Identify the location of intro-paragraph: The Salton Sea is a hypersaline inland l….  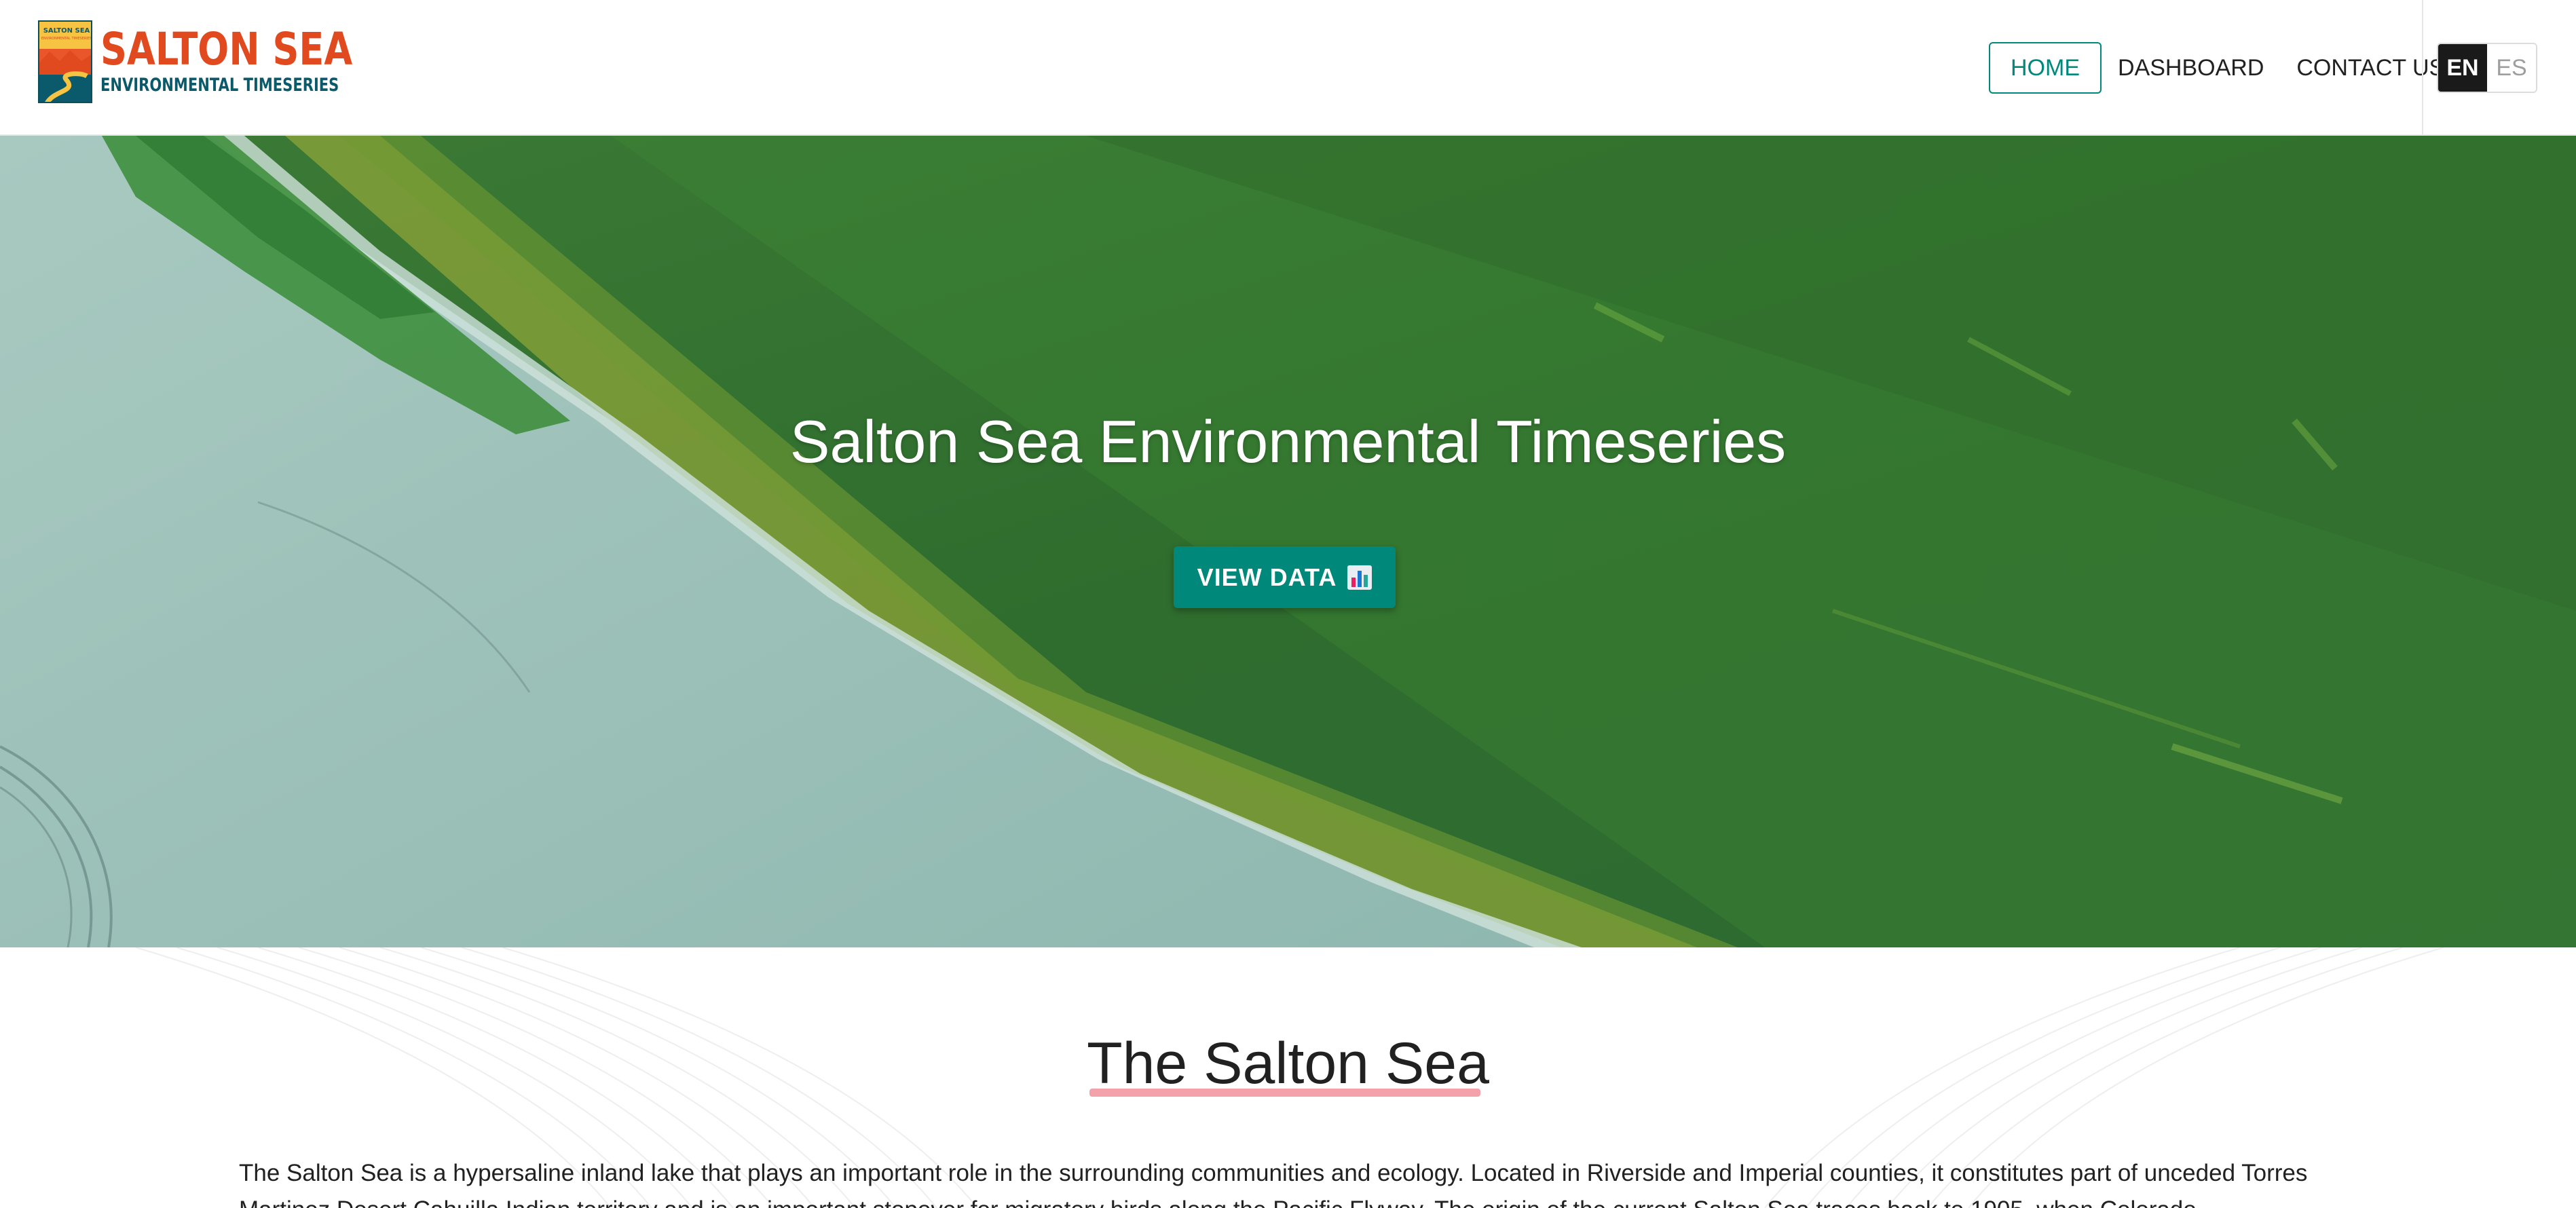
(1273, 1184).